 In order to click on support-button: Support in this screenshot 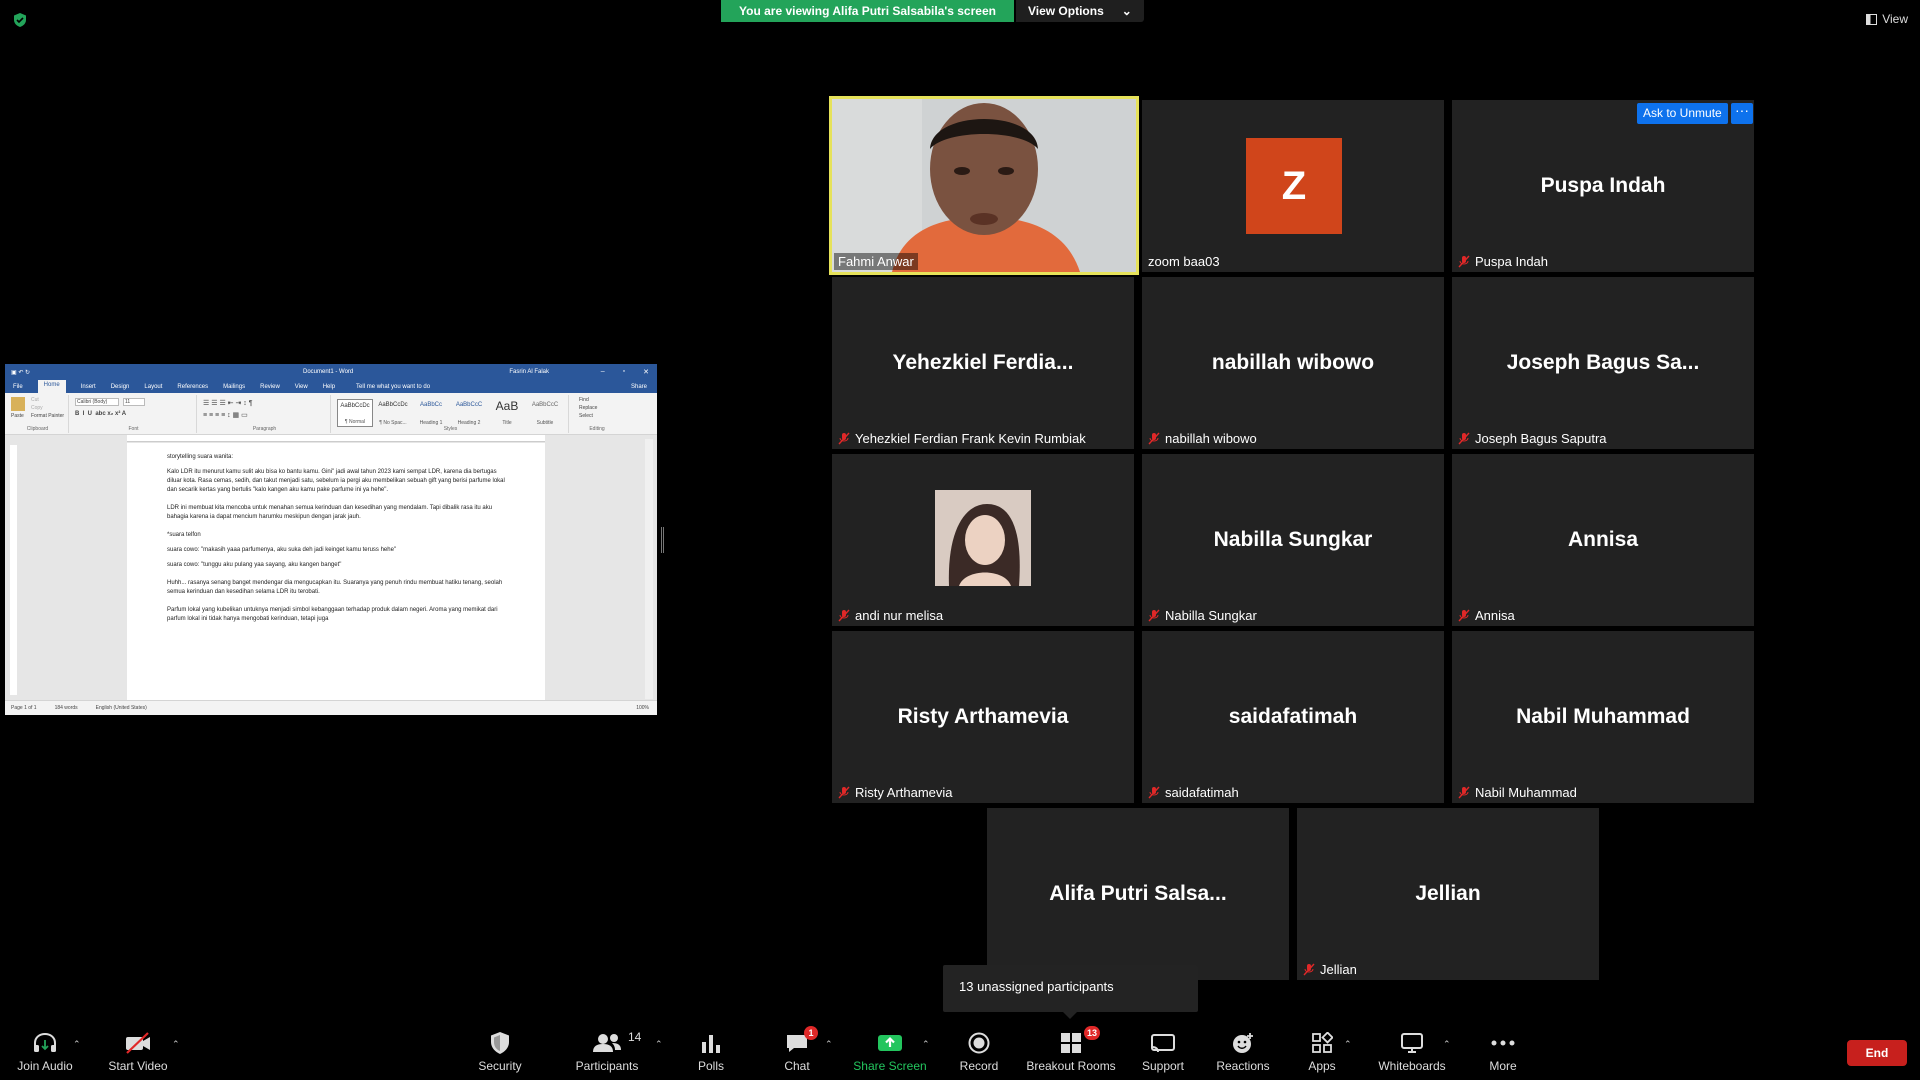, I will do `click(1163, 1054)`.